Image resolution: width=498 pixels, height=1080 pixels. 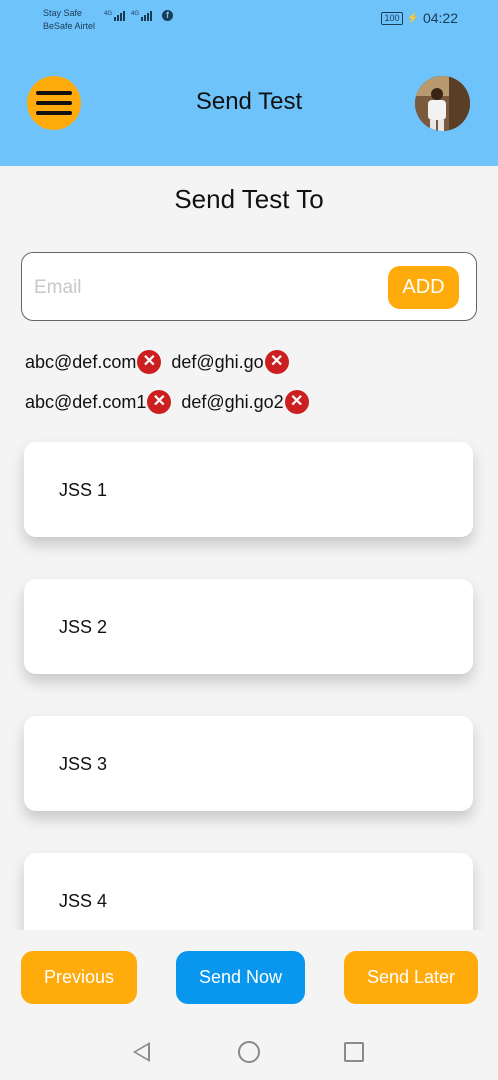 I want to click on email-chip: def@ghi.go ✕, so click(x=230, y=362).